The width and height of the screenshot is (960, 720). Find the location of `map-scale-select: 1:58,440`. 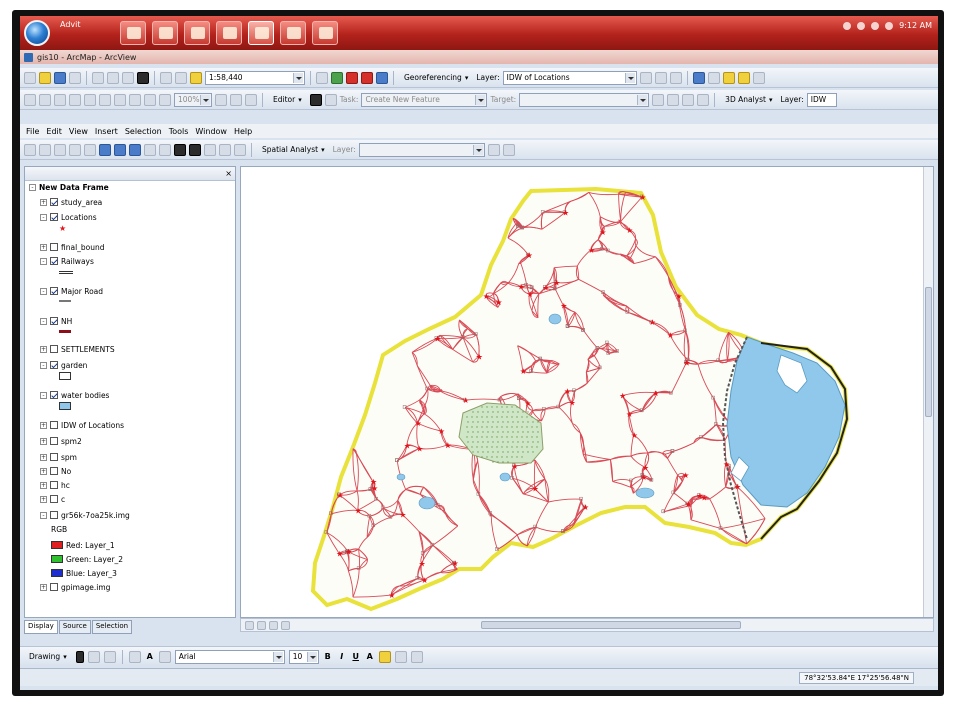

map-scale-select: 1:58,440 is located at coordinates (255, 77).